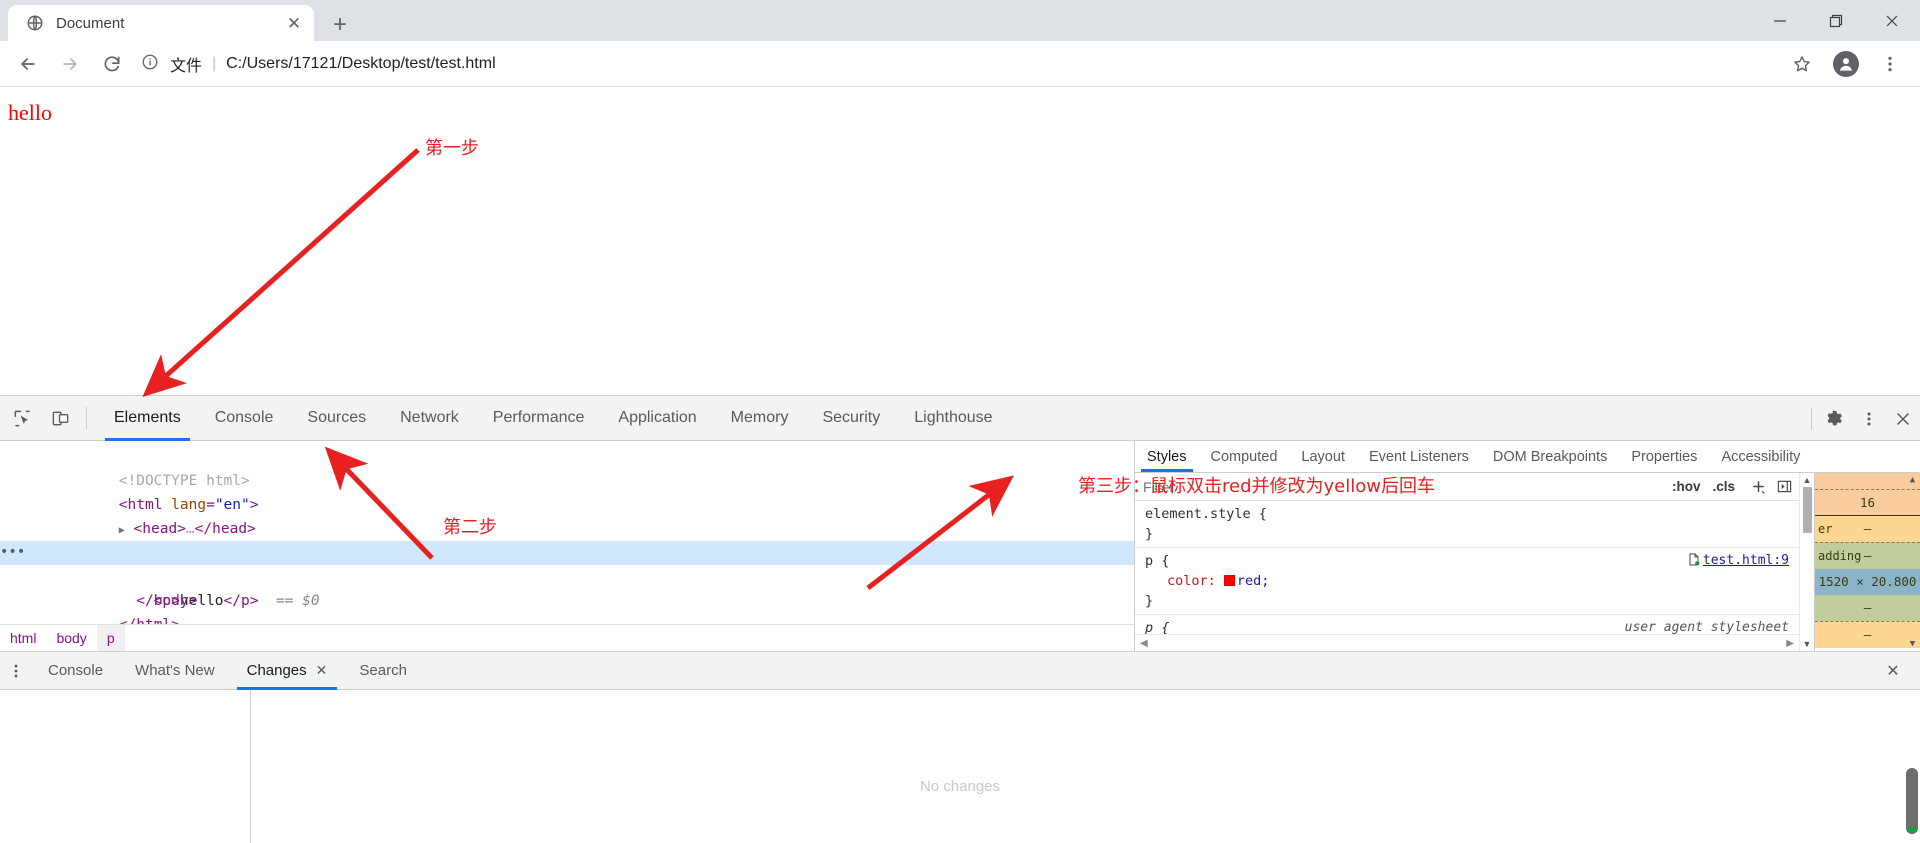 Image resolution: width=1920 pixels, height=843 pixels. What do you see at coordinates (1256, 486) in the screenshot?
I see `annotation-step3: 第三步：鼠标双击red并修改为yellow后回车` at bounding box center [1256, 486].